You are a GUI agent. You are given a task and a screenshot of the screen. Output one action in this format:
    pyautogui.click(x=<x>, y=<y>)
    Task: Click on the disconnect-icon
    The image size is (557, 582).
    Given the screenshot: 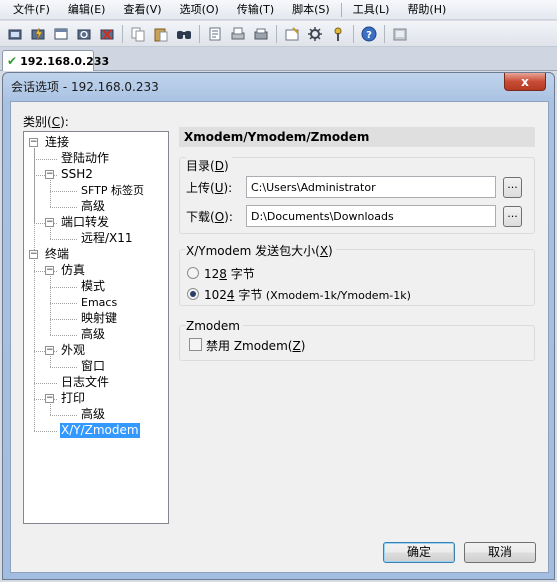 What is the action you would take?
    pyautogui.click(x=107, y=34)
    